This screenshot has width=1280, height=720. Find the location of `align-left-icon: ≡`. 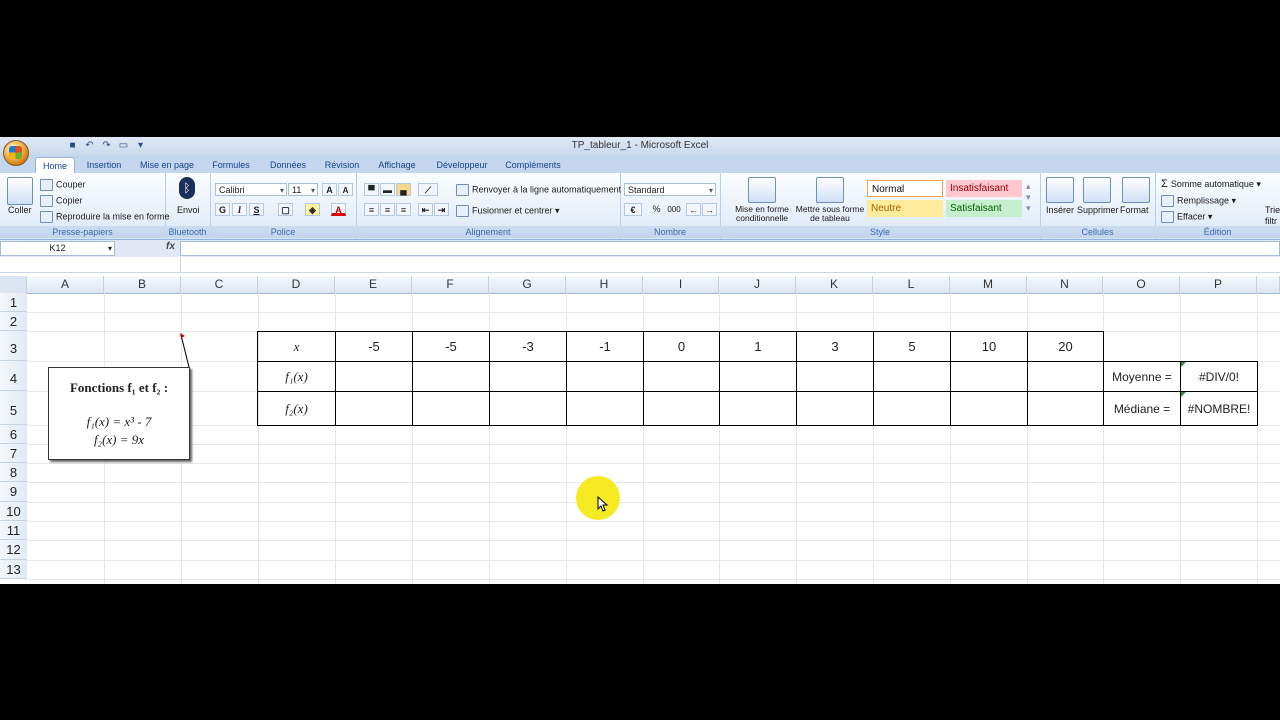

align-left-icon: ≡ is located at coordinates (371, 209).